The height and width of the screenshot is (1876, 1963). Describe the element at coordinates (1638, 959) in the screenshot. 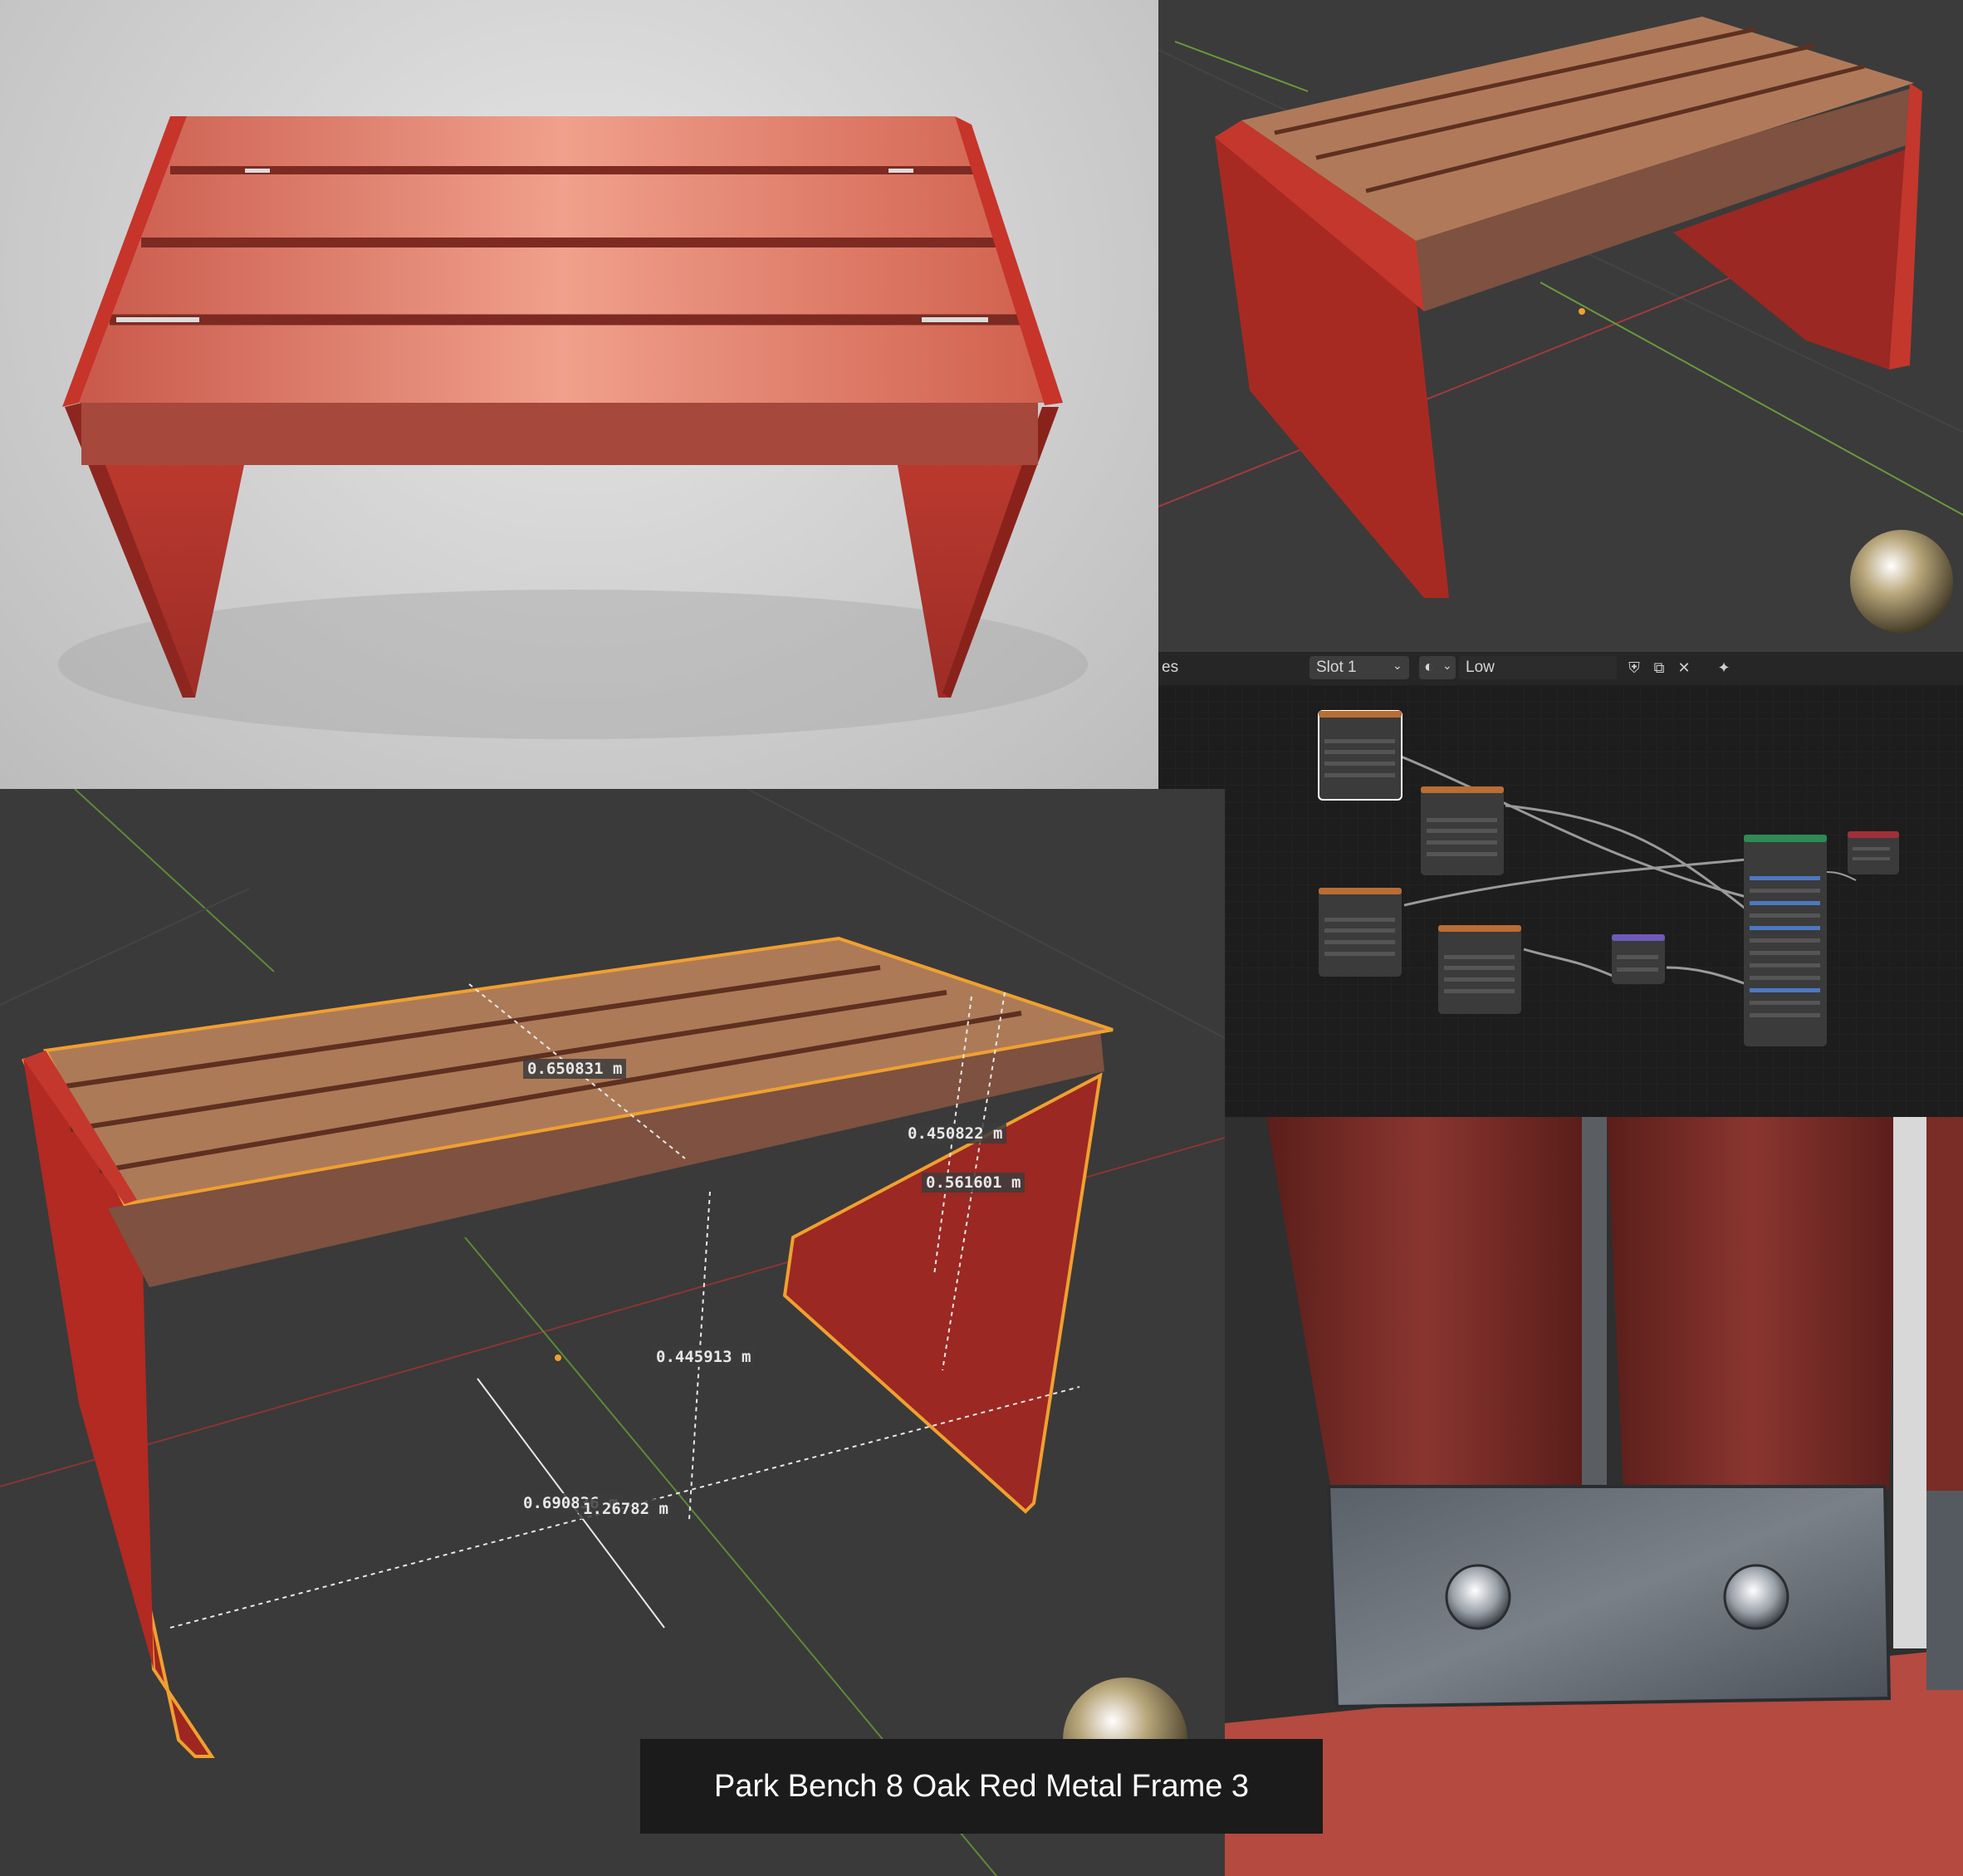

I see `normal-map-node` at that location.